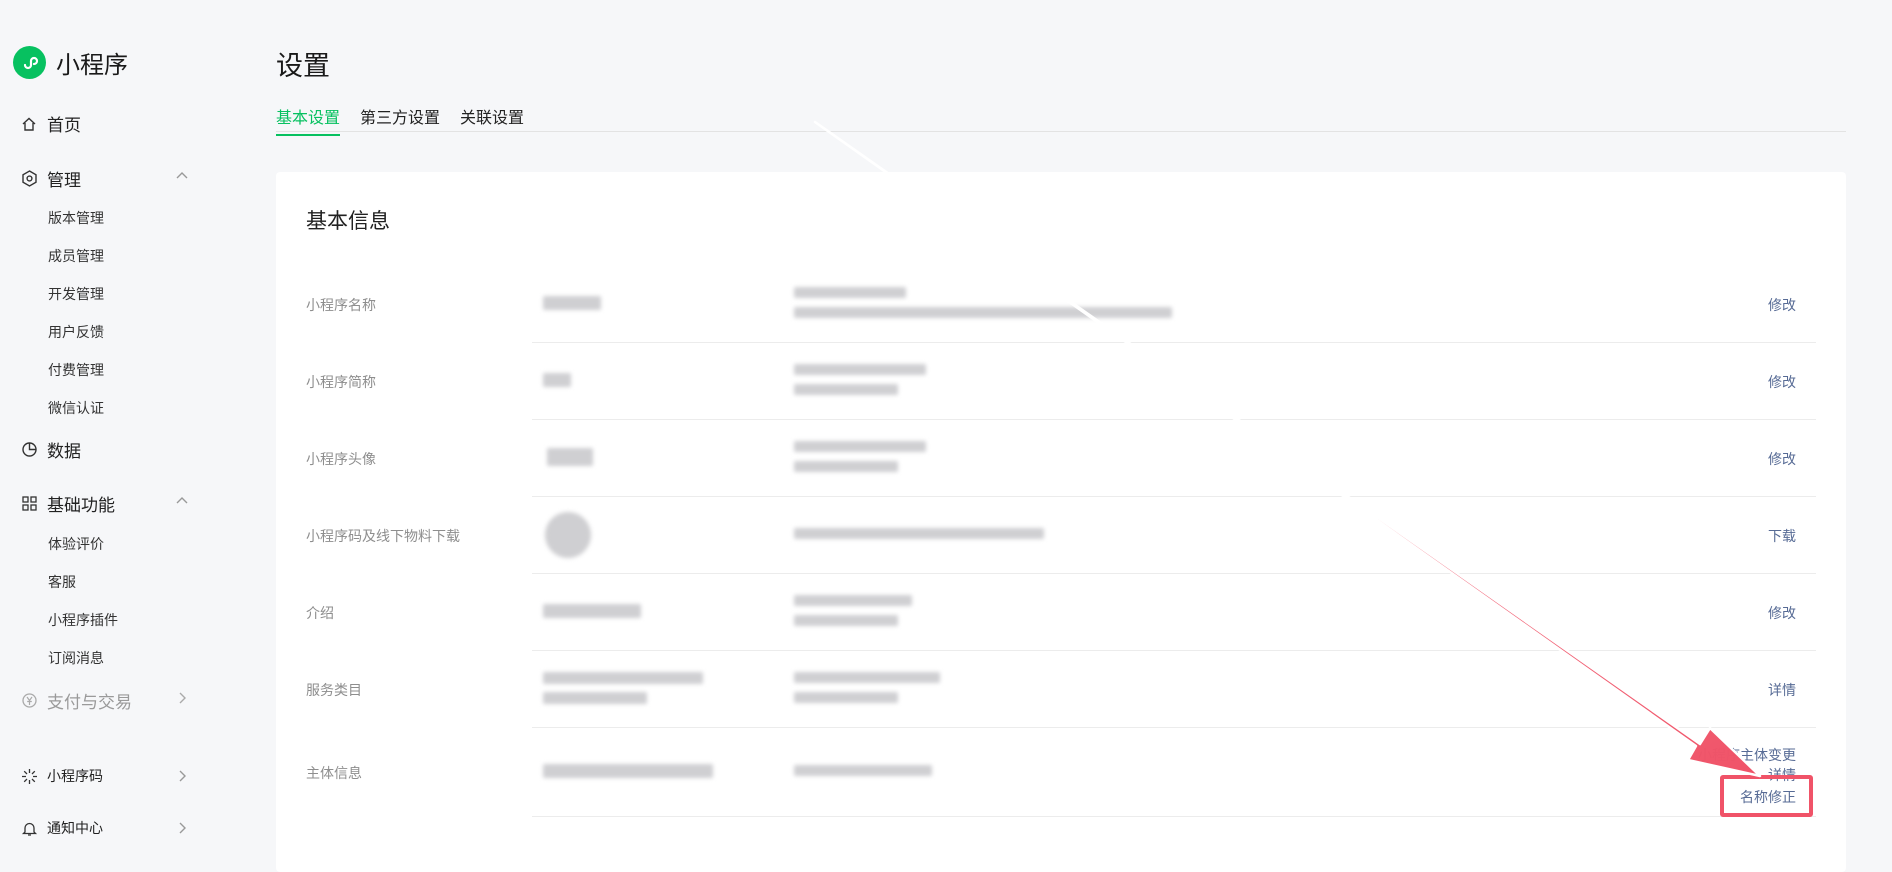  I want to click on row-label: 小程序名称, so click(341, 306).